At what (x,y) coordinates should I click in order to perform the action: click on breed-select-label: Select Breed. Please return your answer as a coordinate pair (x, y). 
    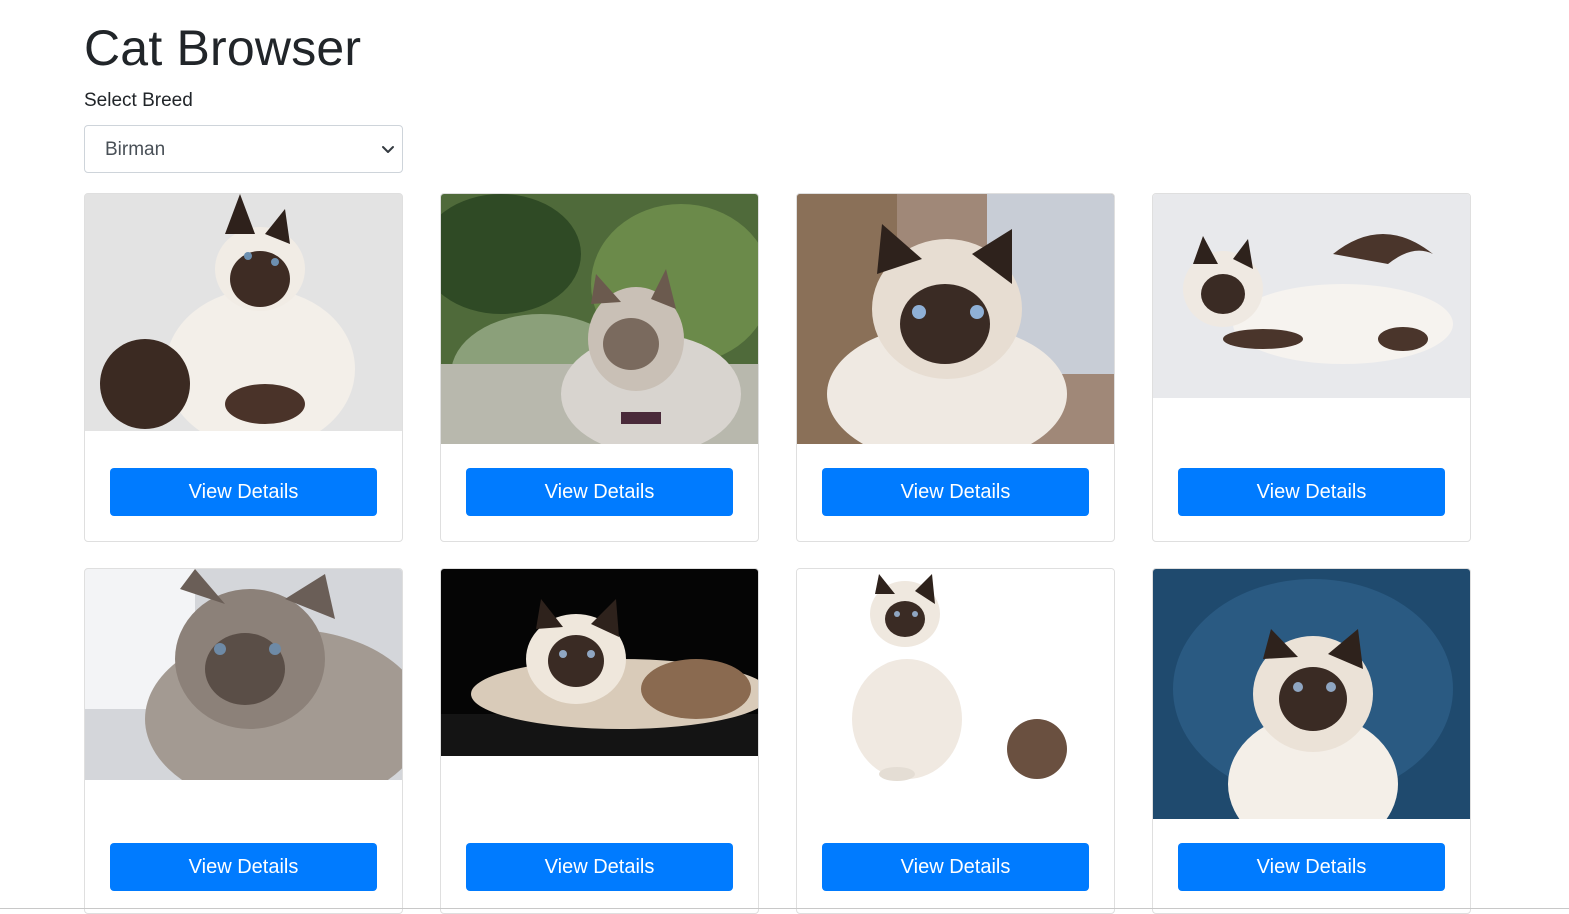
    Looking at the image, I should click on (138, 100).